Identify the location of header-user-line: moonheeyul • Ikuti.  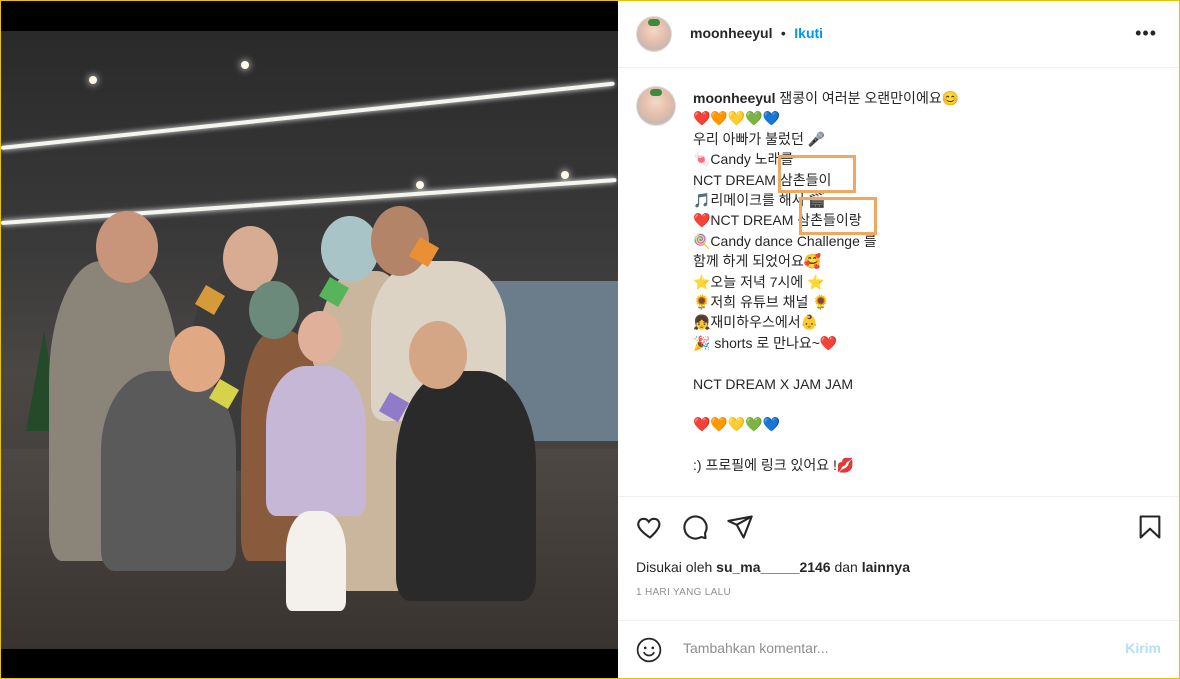
(756, 34).